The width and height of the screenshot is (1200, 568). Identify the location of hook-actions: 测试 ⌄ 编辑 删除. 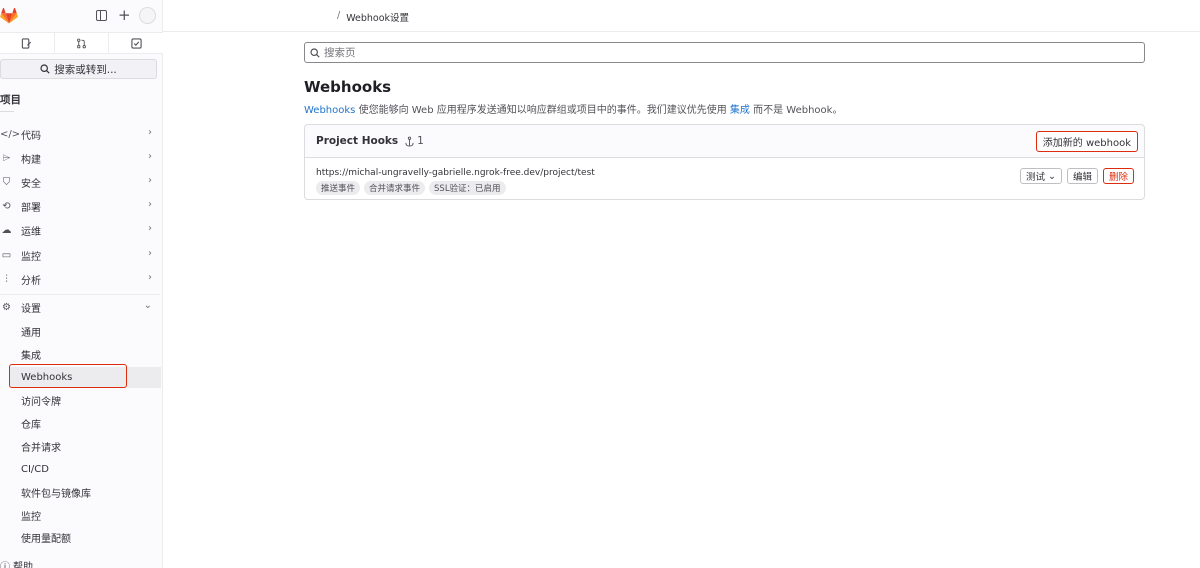
(1076, 176).